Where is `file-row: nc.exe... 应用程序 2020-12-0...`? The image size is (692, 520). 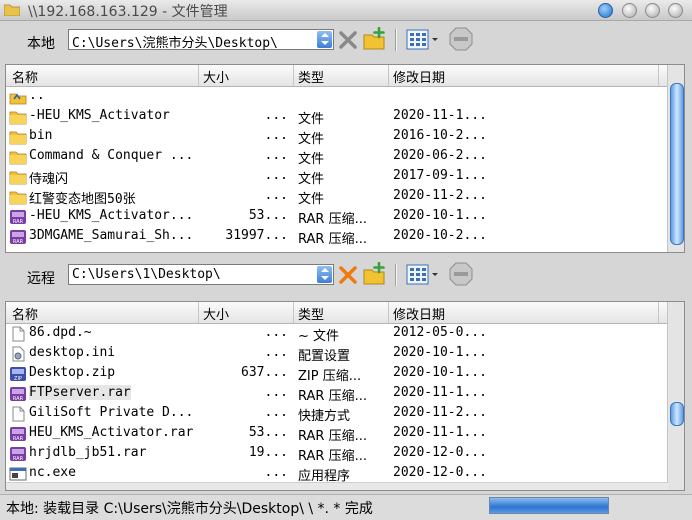 file-row: nc.exe... 应用程序 2020-12-0... is located at coordinates (337, 474).